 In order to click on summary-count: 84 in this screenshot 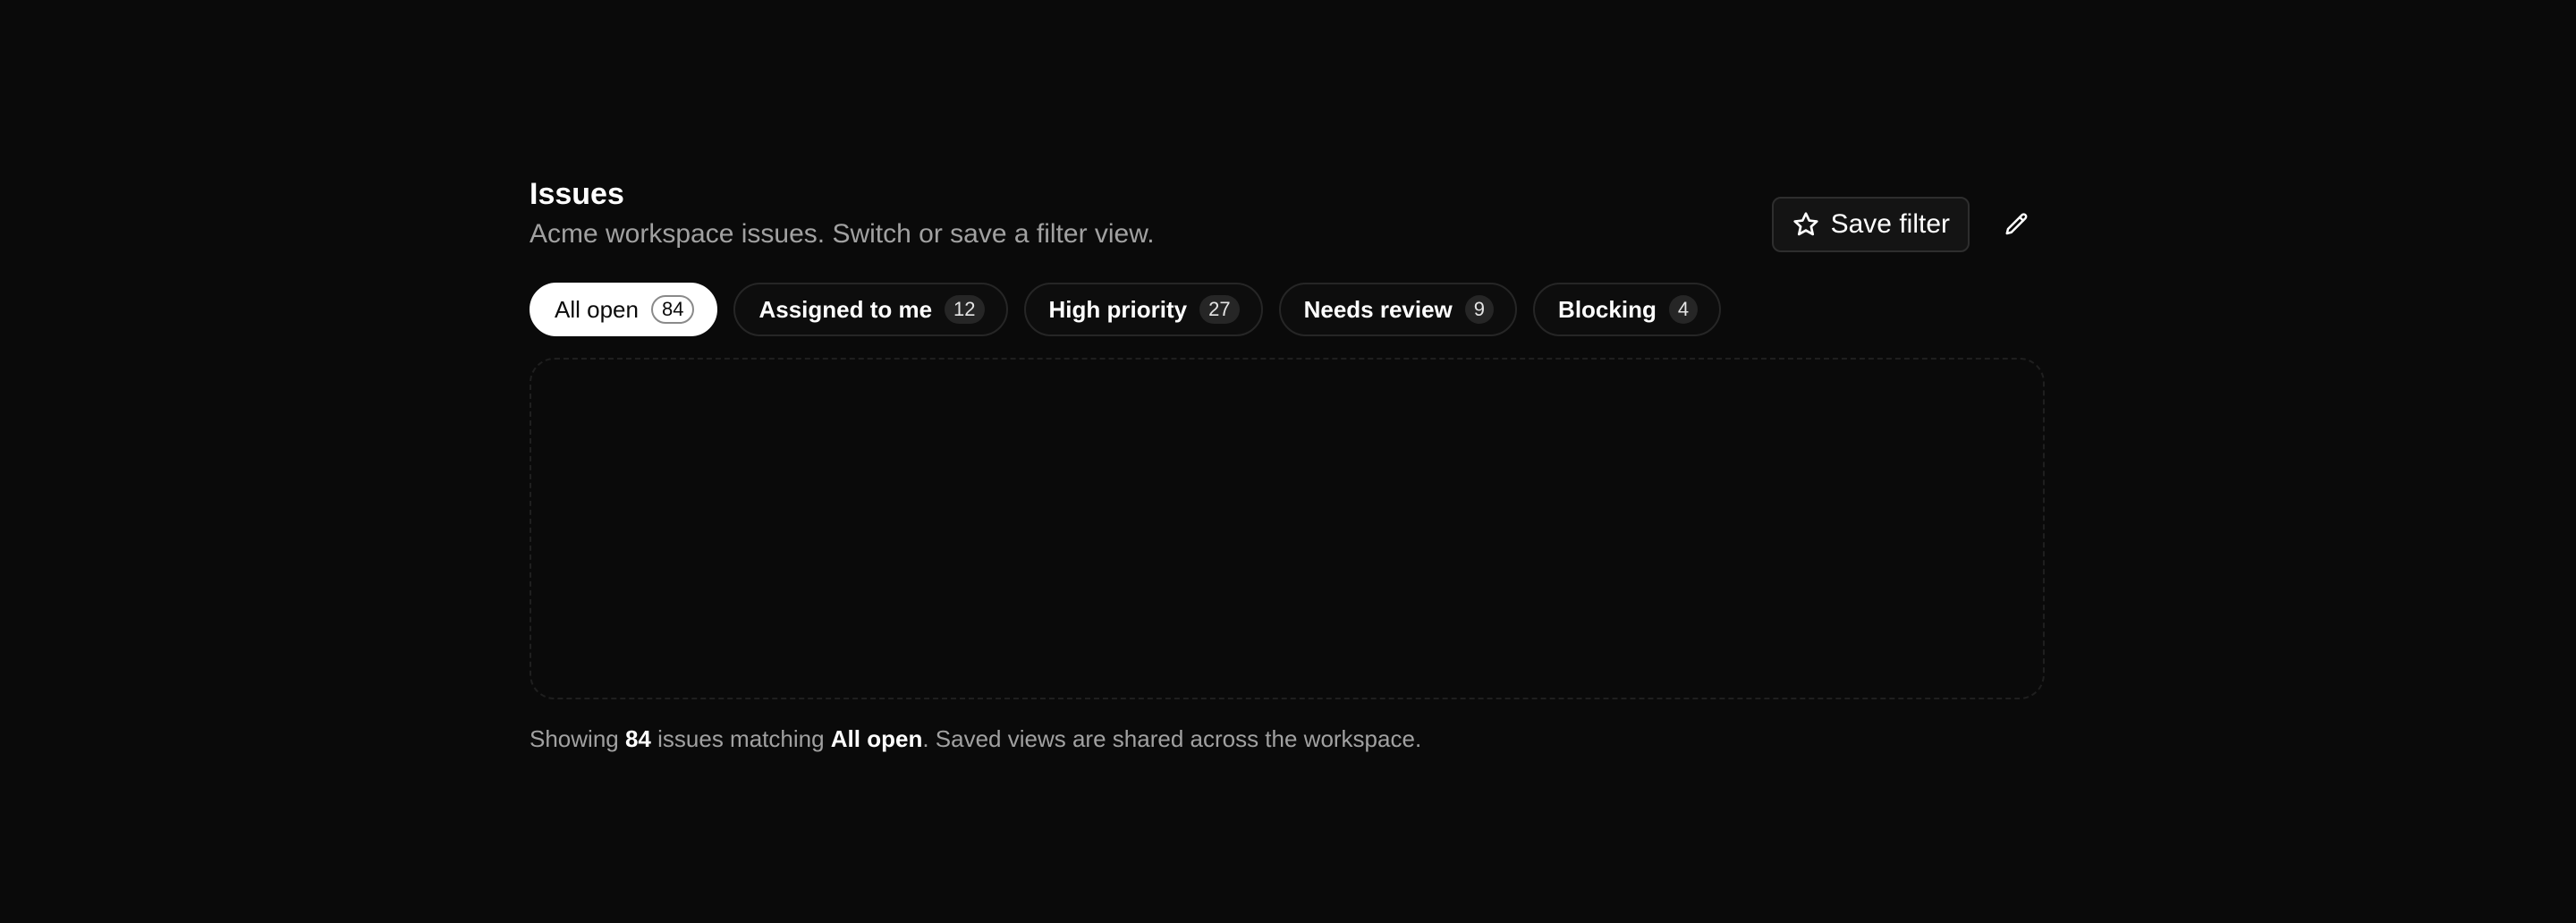, I will do `click(637, 738)`.